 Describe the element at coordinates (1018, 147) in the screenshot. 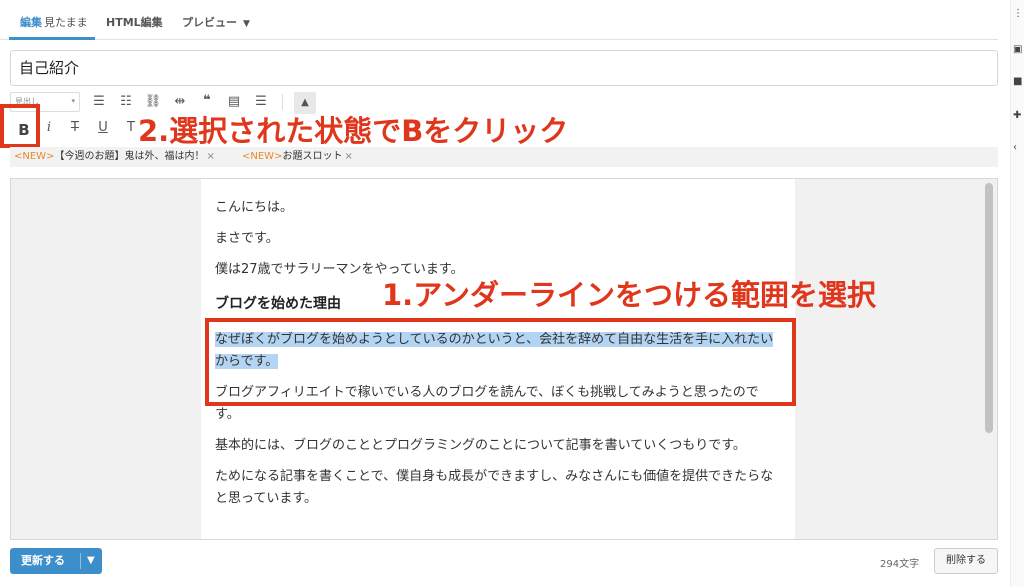

I see `arrow-left-icon: ‹` at that location.